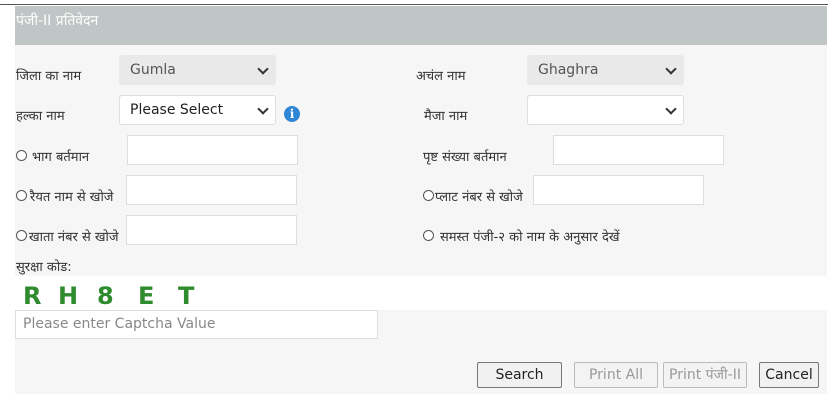 This screenshot has height=394, width=828. Describe the element at coordinates (465, 157) in the screenshot. I see `prishth-label: पृष्ट संख्या बर्तमान` at that location.